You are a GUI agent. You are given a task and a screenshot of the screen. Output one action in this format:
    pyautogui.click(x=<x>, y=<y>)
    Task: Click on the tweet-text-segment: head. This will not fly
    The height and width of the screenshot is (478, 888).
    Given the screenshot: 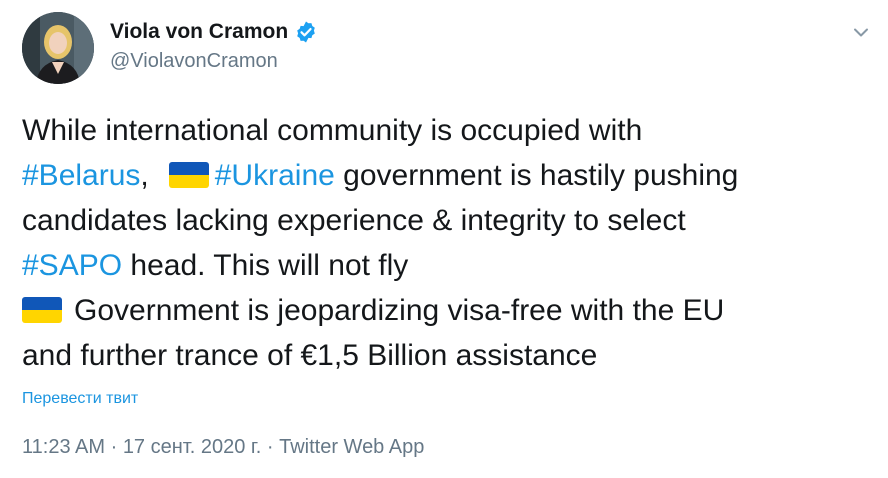 What is the action you would take?
    pyautogui.click(x=265, y=265)
    